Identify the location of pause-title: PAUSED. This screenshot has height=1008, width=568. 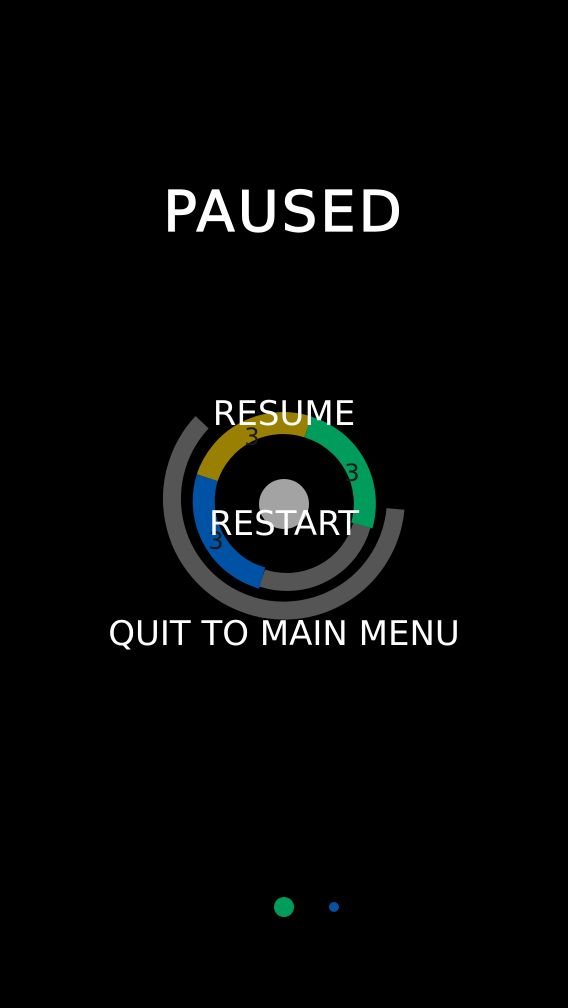
(284, 212).